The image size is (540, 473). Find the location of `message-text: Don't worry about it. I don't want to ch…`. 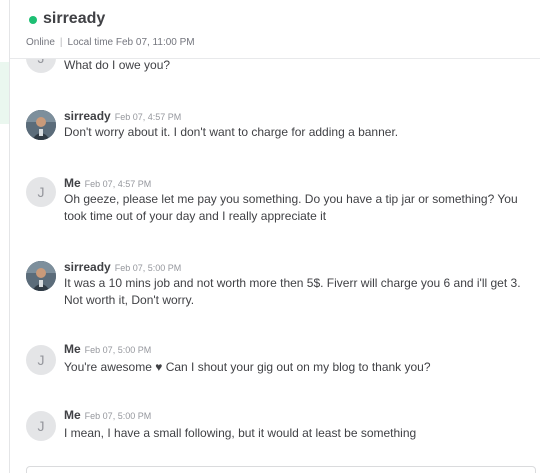

message-text: Don't worry about it. I don't want to ch… is located at coordinates (231, 132).